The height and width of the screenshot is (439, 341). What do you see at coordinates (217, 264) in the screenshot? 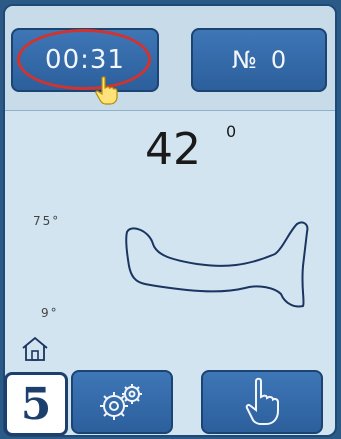
I see `leg-outline` at bounding box center [217, 264].